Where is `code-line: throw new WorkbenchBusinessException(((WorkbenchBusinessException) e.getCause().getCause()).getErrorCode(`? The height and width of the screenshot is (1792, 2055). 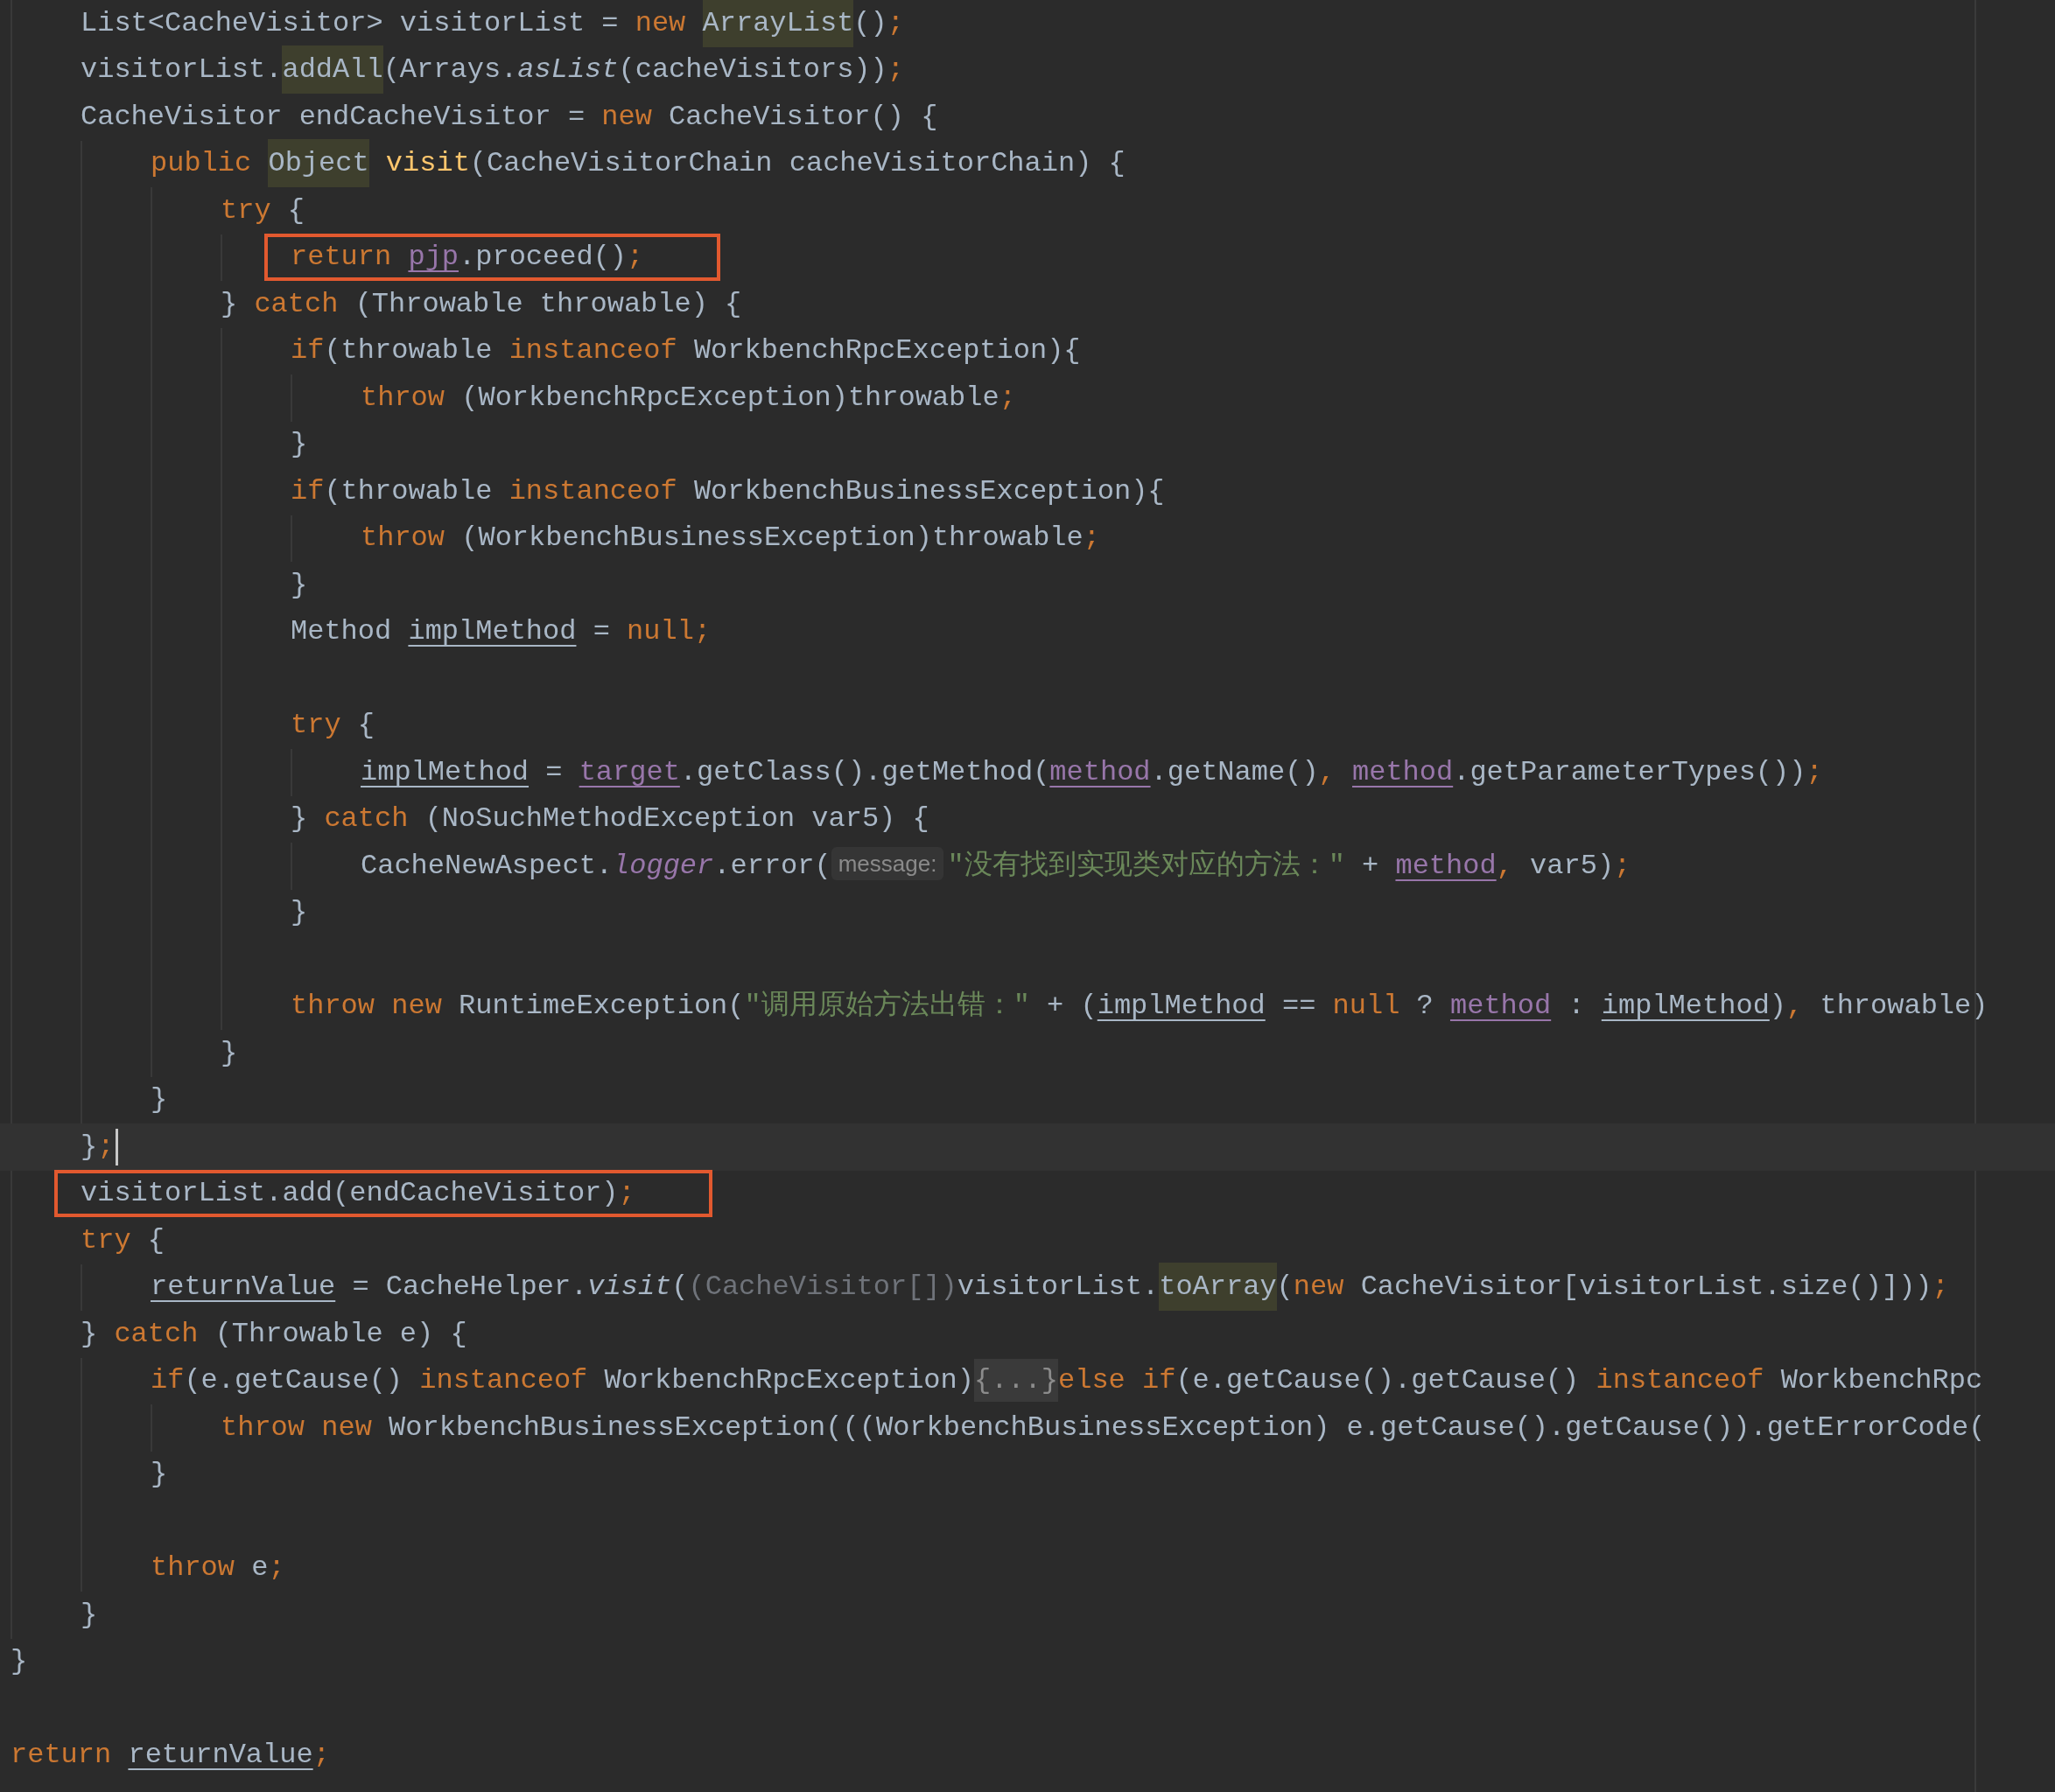
code-line: throw new WorkbenchBusinessException(((WorkbenchBusinessException) e.getCause().getCause()).getErrorCode( is located at coordinates (1103, 1428).